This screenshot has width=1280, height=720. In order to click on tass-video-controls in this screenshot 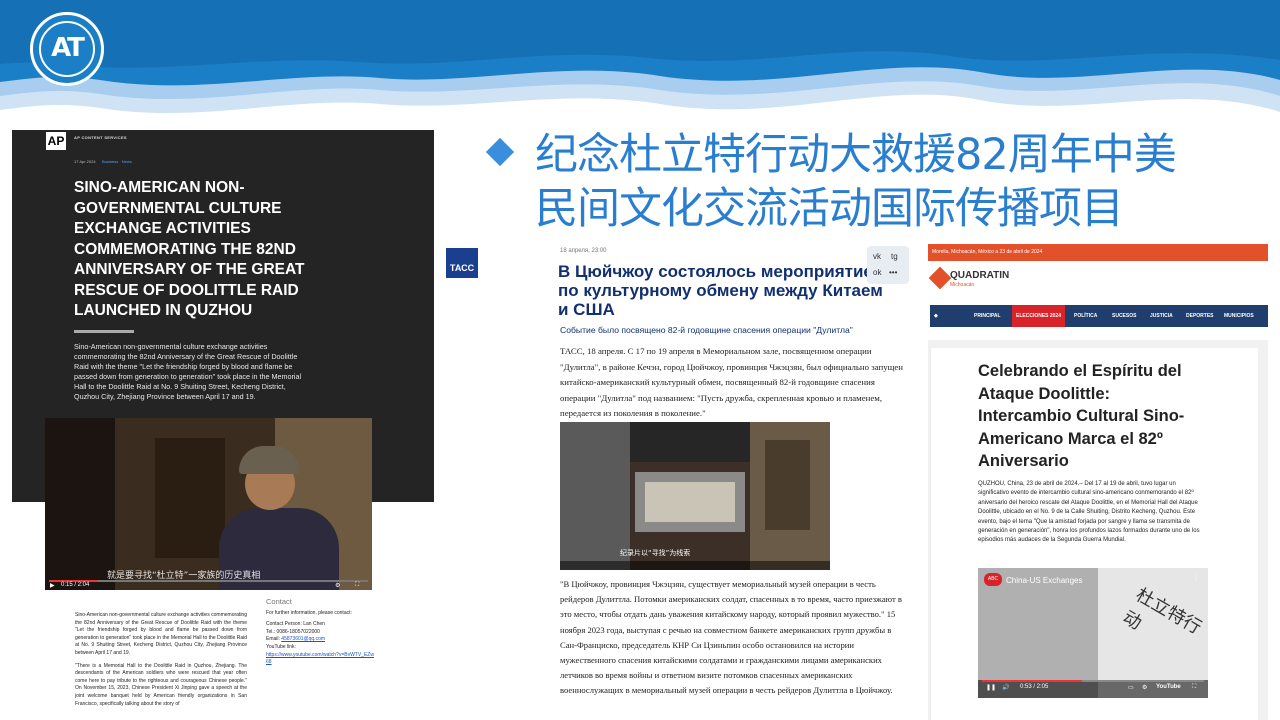, I will do `click(695, 565)`.